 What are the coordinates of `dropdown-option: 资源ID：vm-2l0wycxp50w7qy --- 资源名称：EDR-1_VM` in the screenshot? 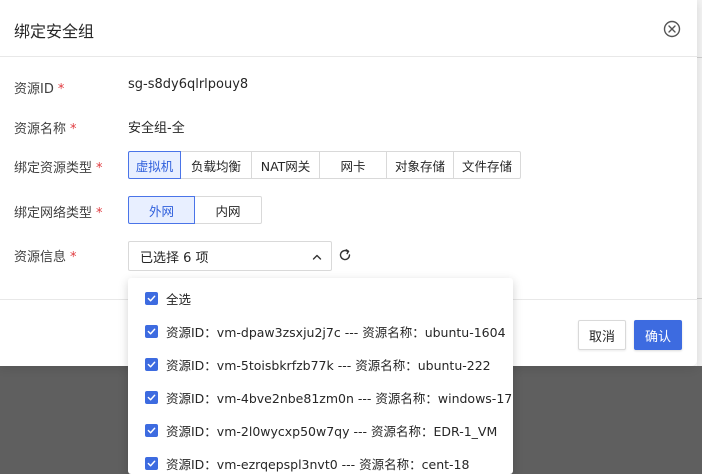 It's located at (321, 430).